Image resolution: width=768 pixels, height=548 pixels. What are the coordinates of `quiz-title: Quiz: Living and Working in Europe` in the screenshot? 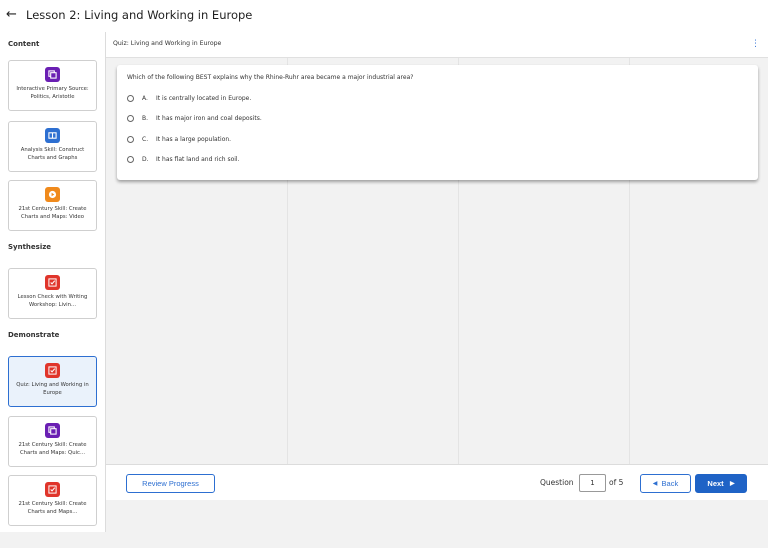 It's located at (167, 43).